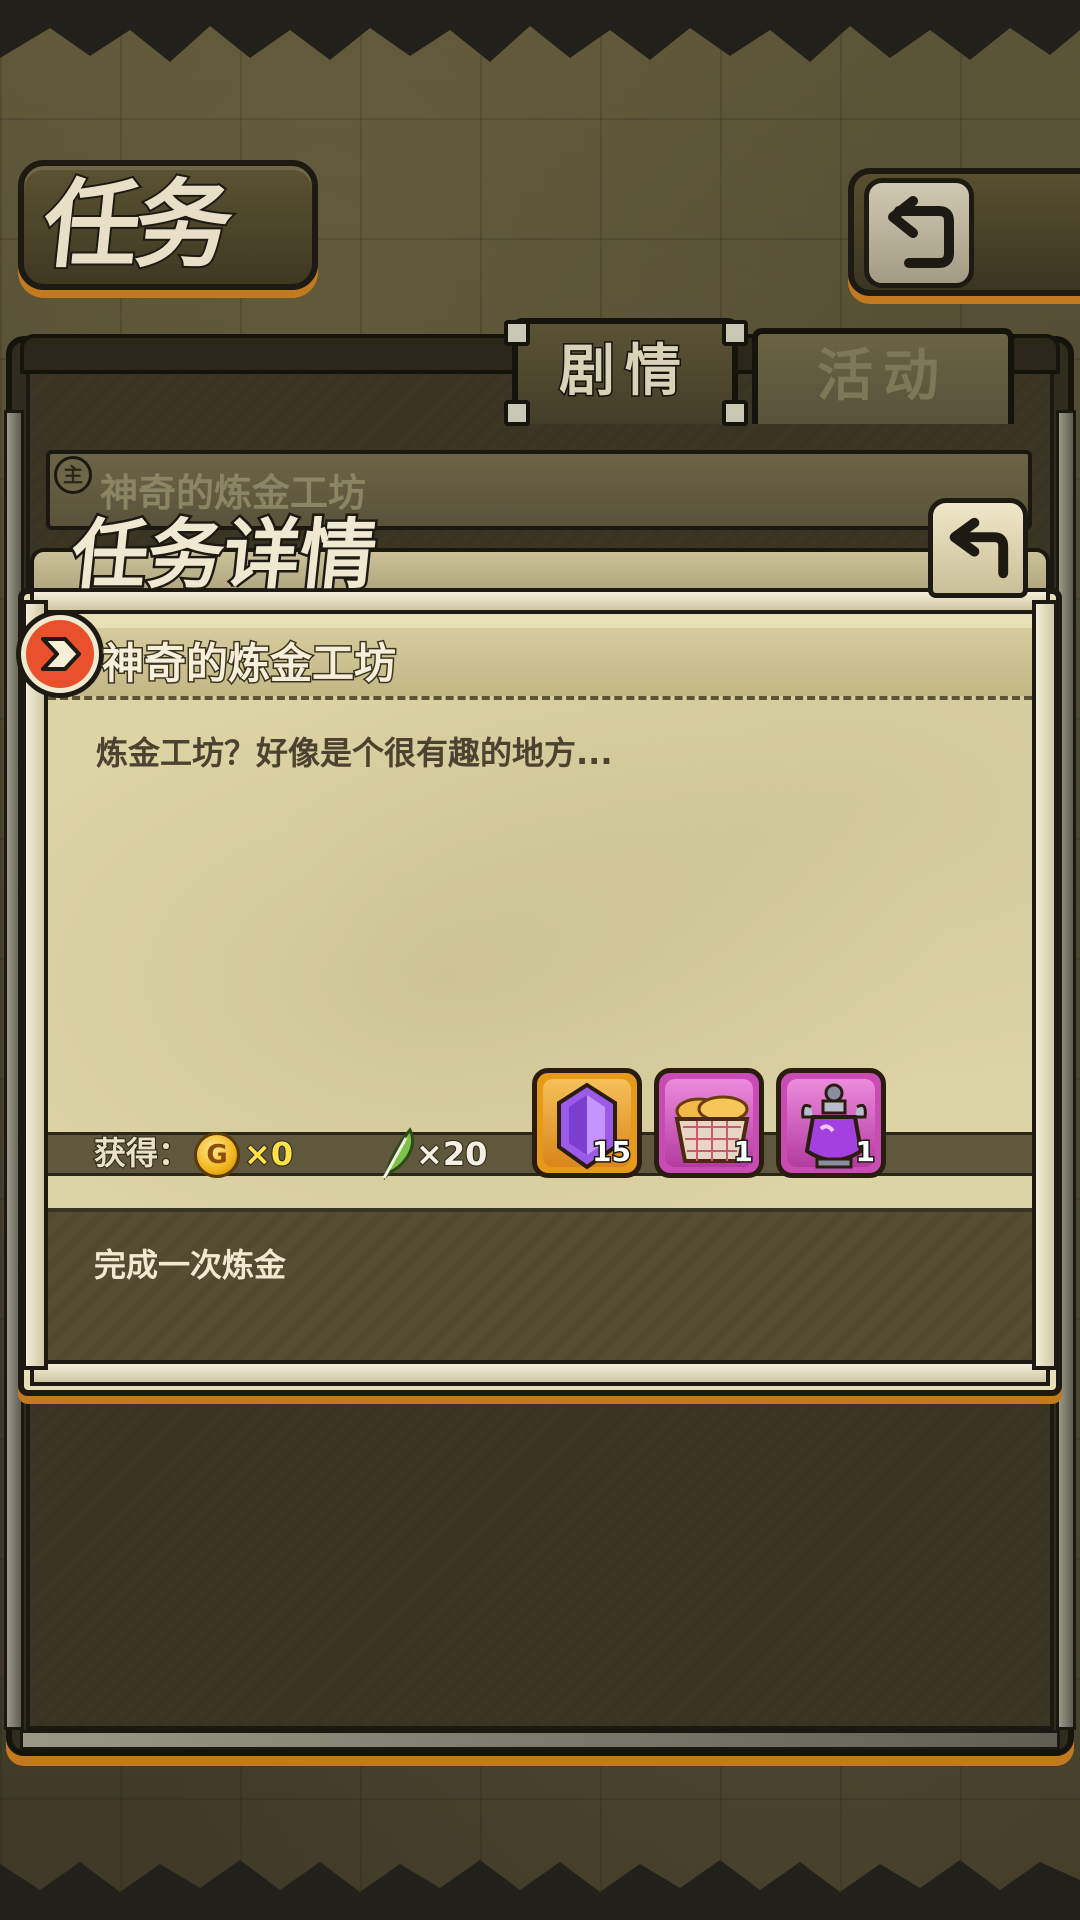 The height and width of the screenshot is (1920, 1080). What do you see at coordinates (540, 1373) in the screenshot?
I see `dialog-frame-bottom` at bounding box center [540, 1373].